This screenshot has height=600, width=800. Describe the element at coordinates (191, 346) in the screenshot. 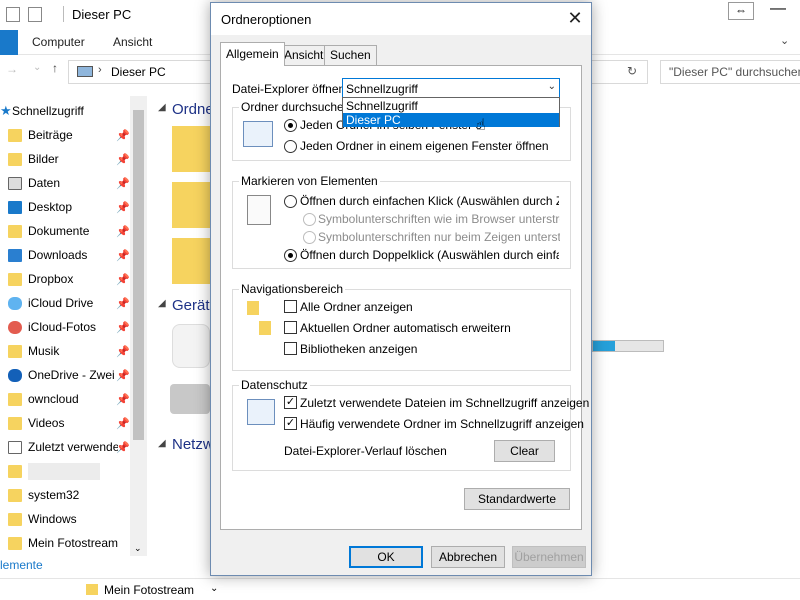

I see `icloud-photos-tile-icon` at that location.